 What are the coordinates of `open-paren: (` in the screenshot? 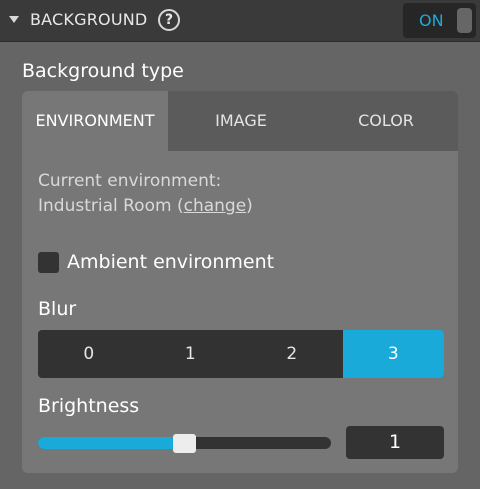 It's located at (177, 206).